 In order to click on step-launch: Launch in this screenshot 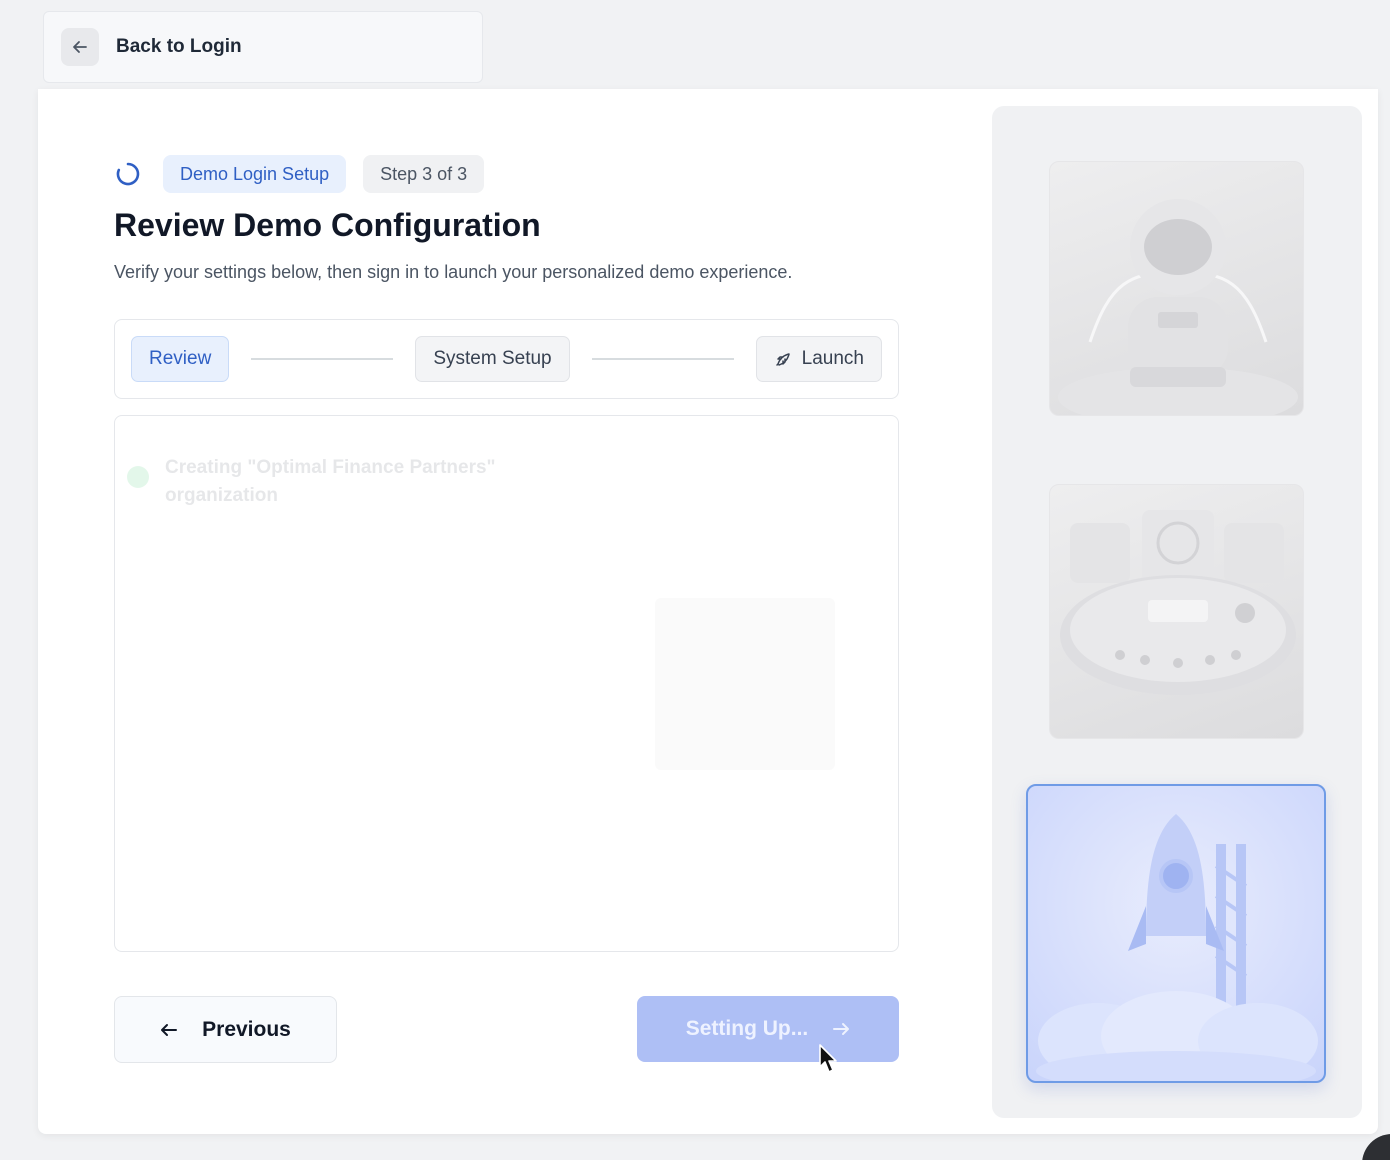, I will do `click(818, 359)`.